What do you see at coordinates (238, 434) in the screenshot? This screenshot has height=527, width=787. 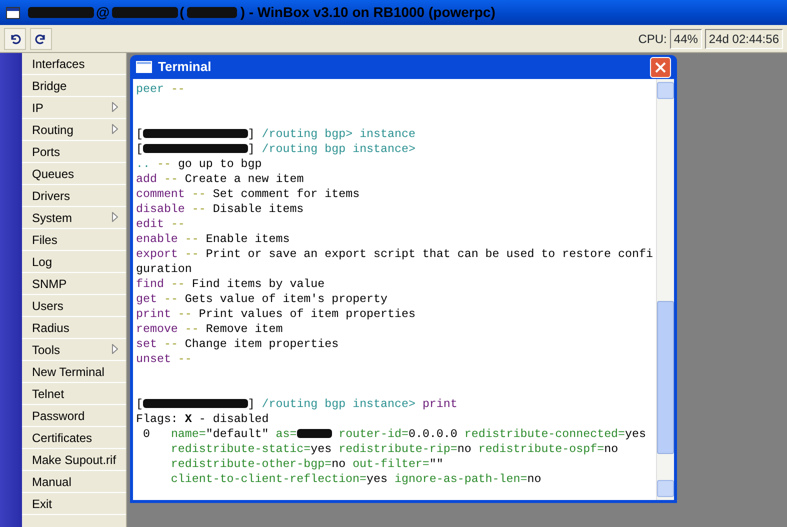 I see `terminal-text: "default"` at bounding box center [238, 434].